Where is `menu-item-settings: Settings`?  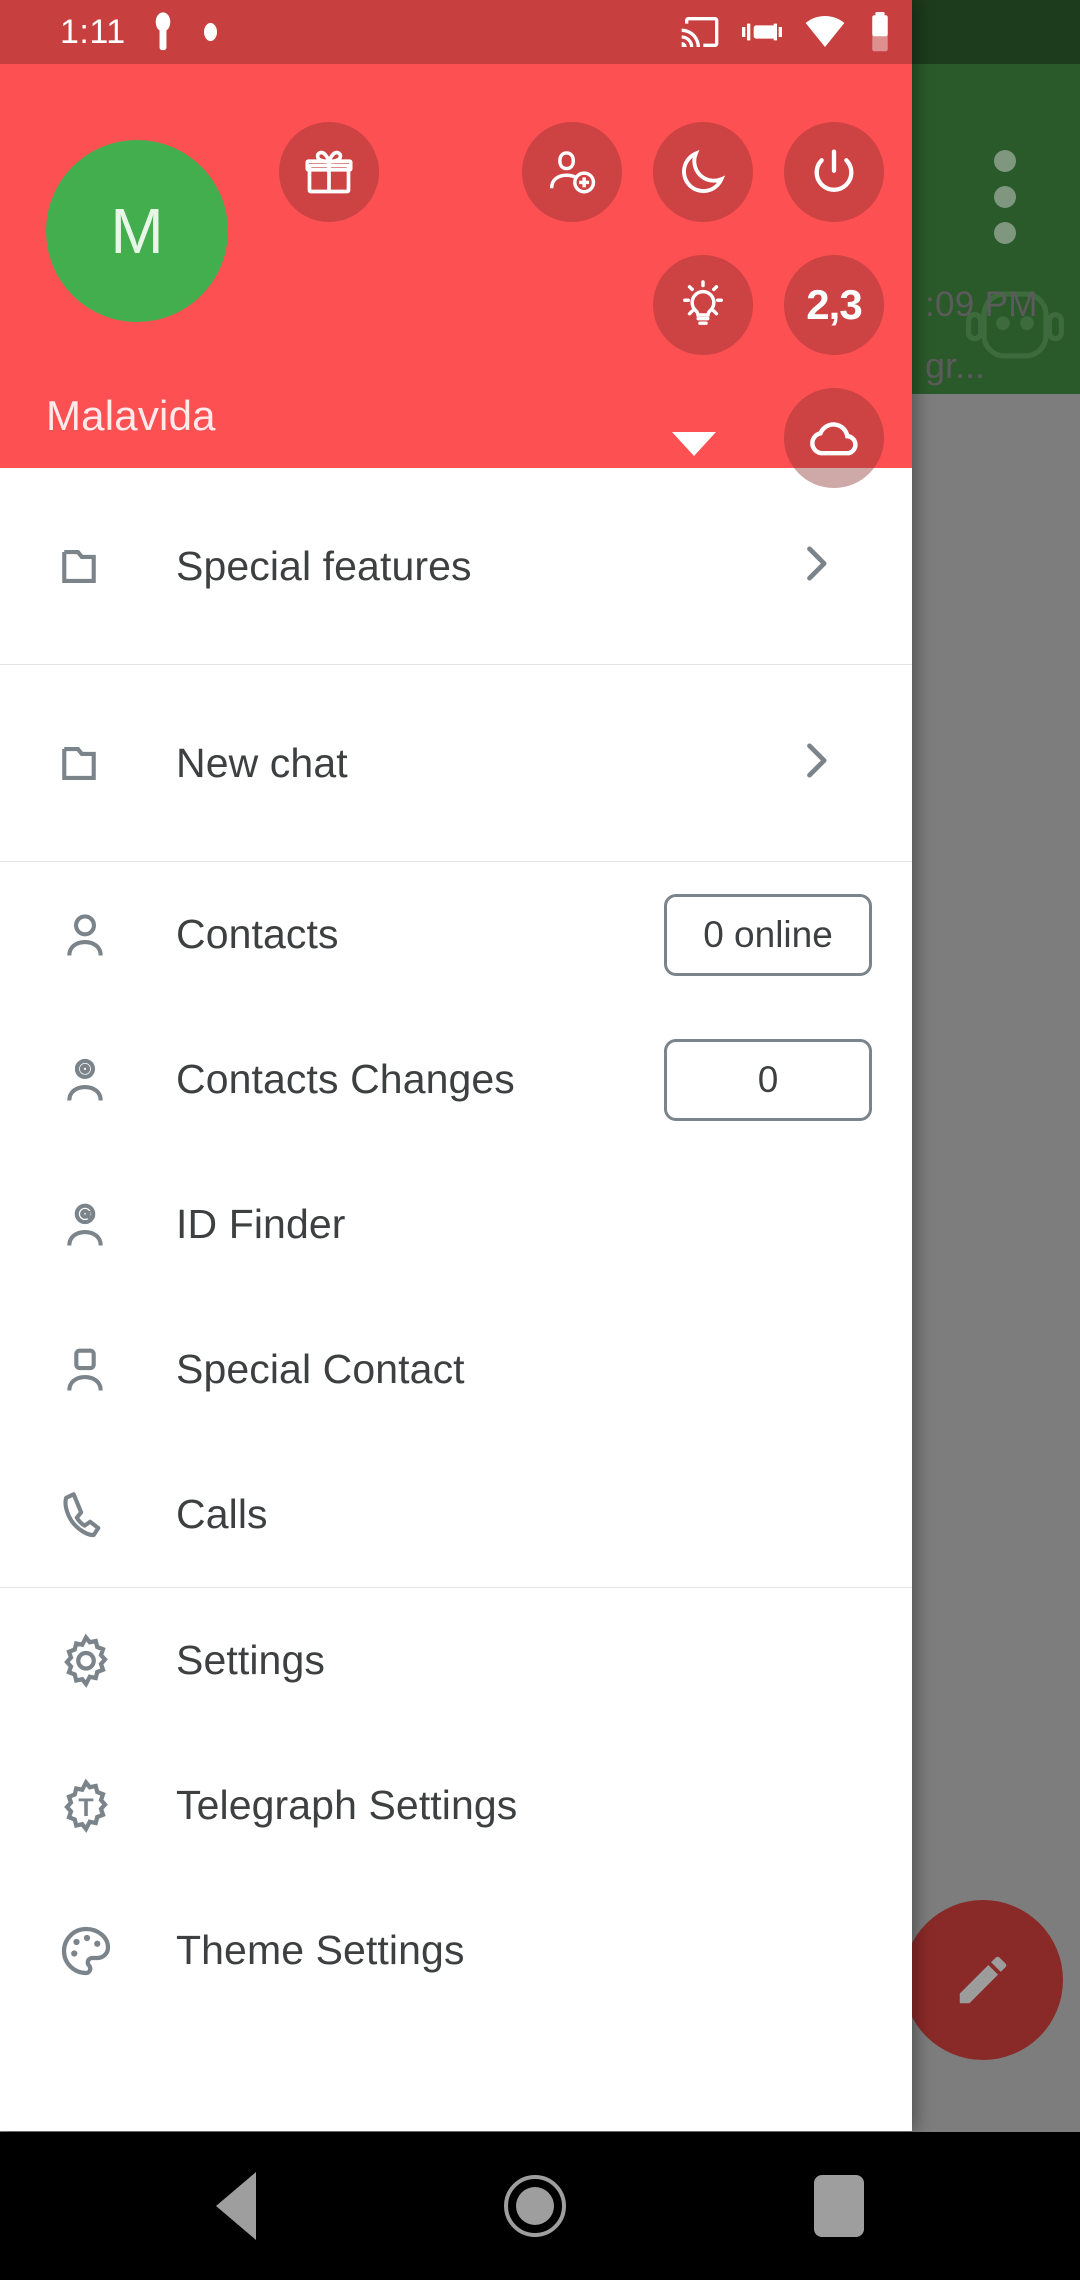
menu-item-settings: Settings is located at coordinates (456, 1660).